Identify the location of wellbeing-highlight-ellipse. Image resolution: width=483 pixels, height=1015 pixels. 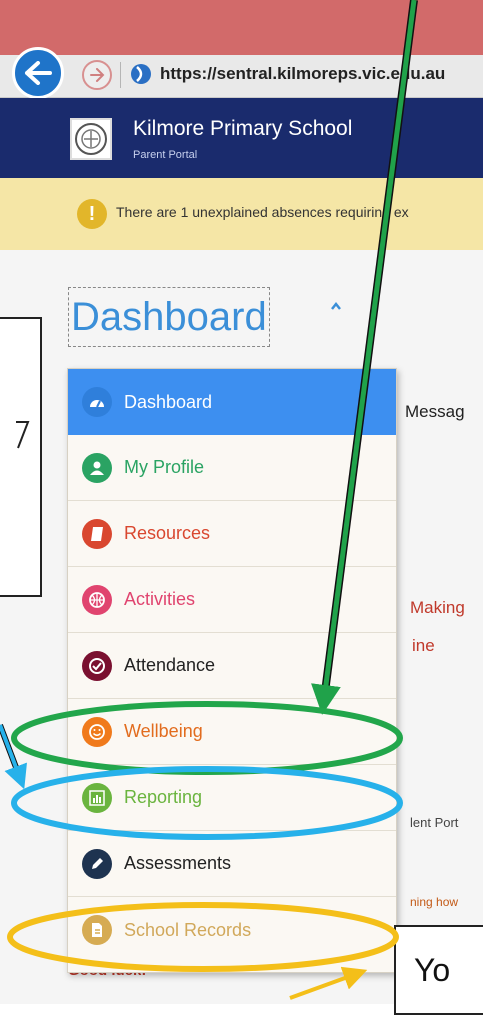
(207, 738).